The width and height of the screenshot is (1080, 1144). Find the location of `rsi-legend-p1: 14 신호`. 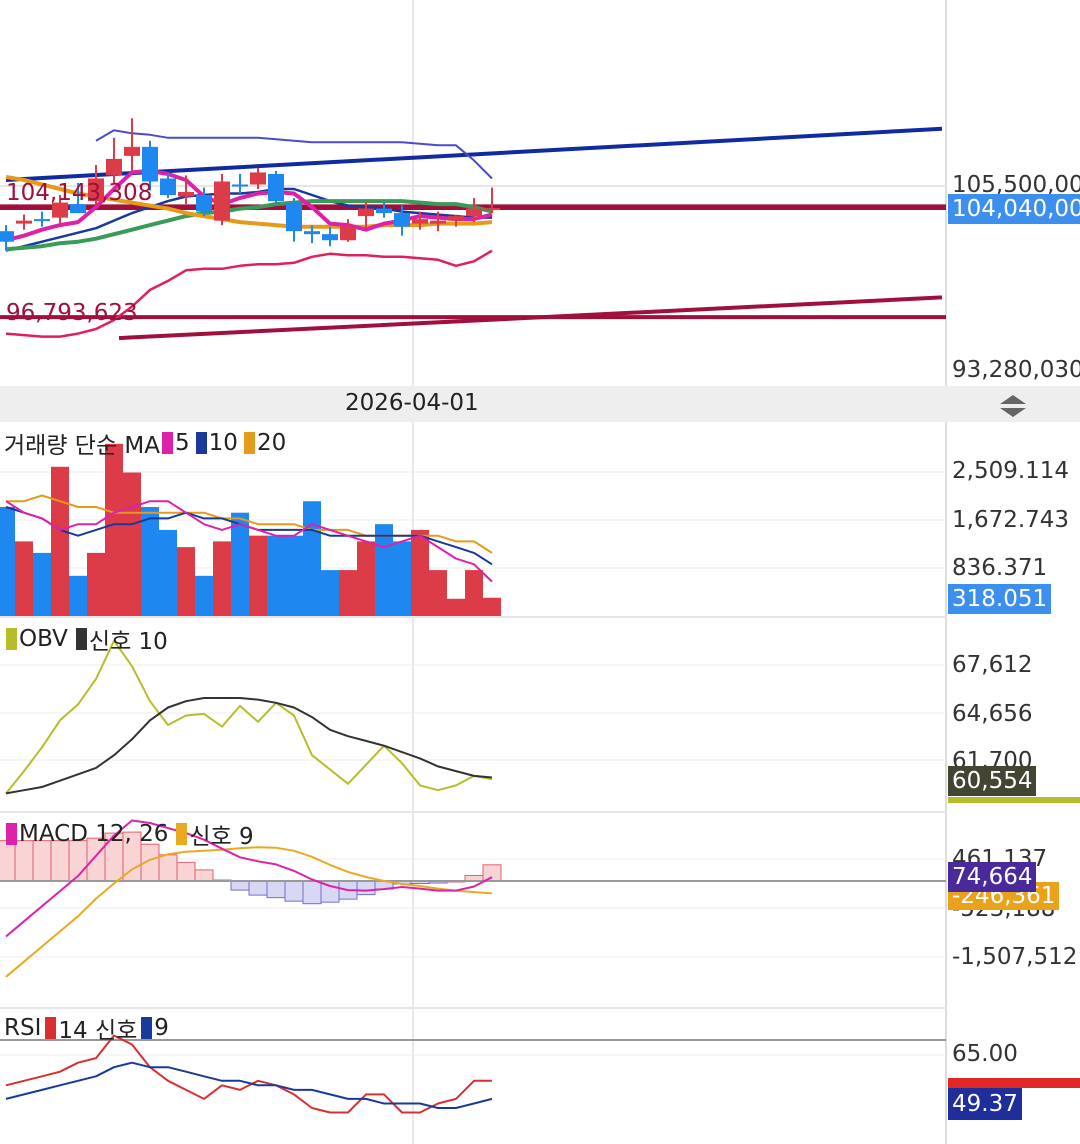

rsi-legend-p1: 14 신호 is located at coordinates (98, 1031).